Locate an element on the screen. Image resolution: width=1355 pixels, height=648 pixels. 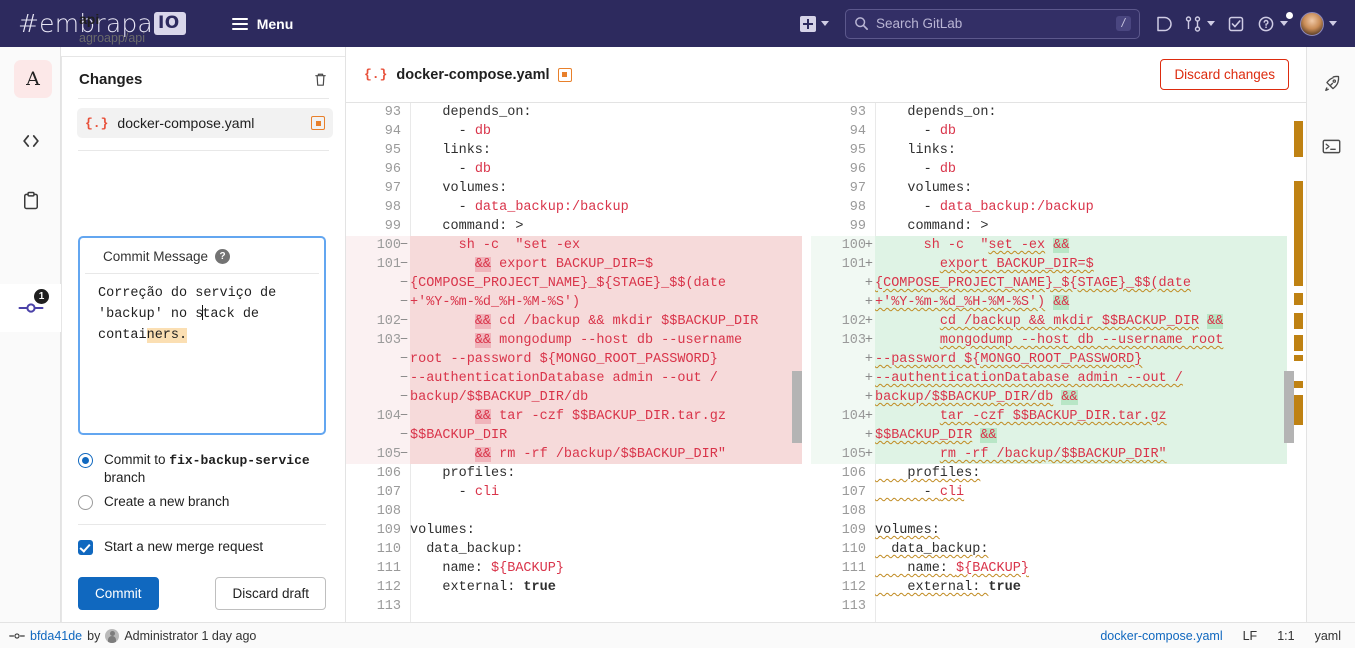
search-input: Search GitLab / is located at coordinates (992, 23).